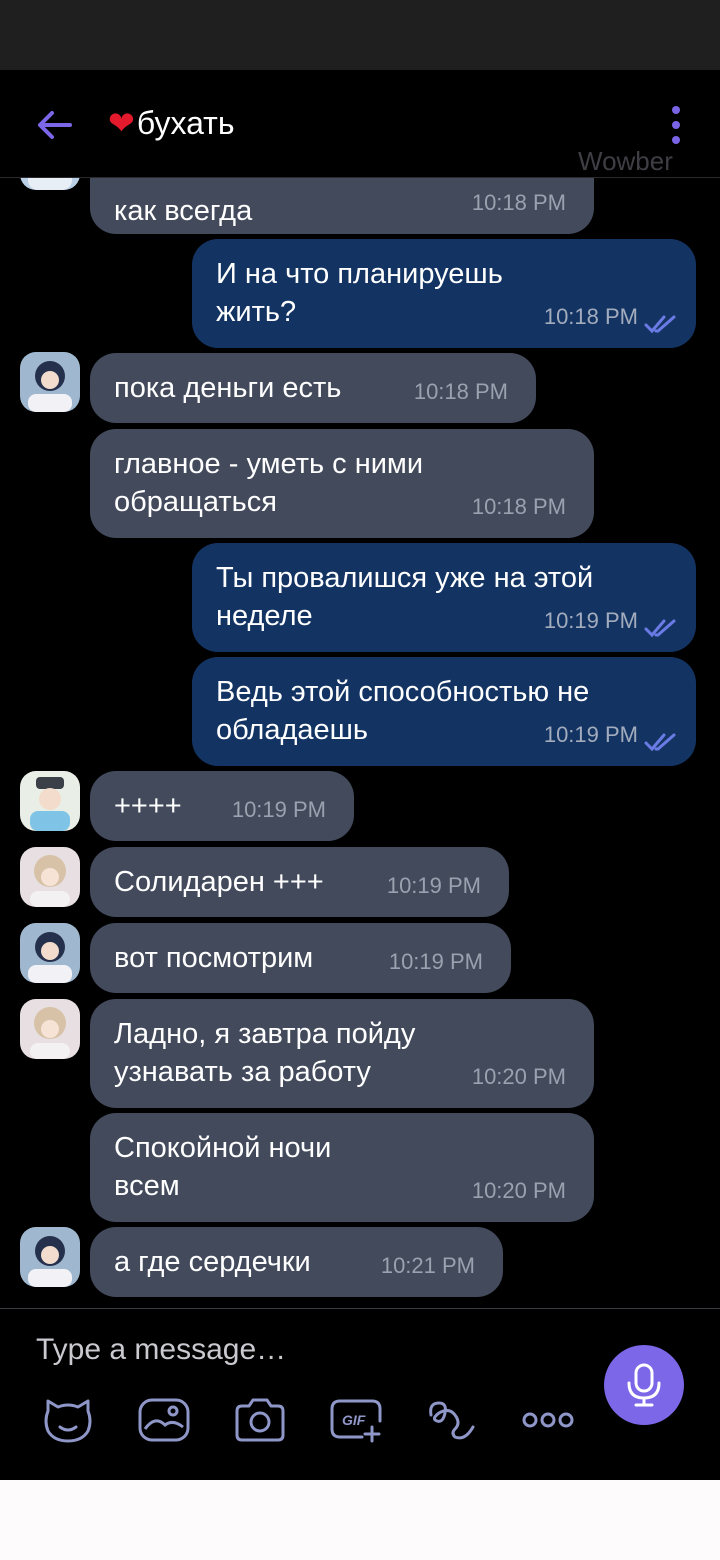  I want to click on chat-header: ❤ бухать Wowber, so click(360, 124).